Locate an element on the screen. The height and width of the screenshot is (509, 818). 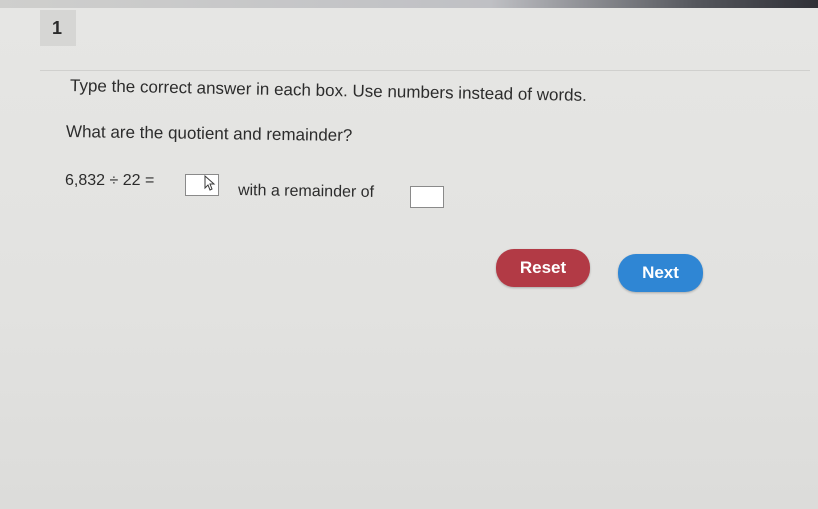
divider is located at coordinates (425, 70).